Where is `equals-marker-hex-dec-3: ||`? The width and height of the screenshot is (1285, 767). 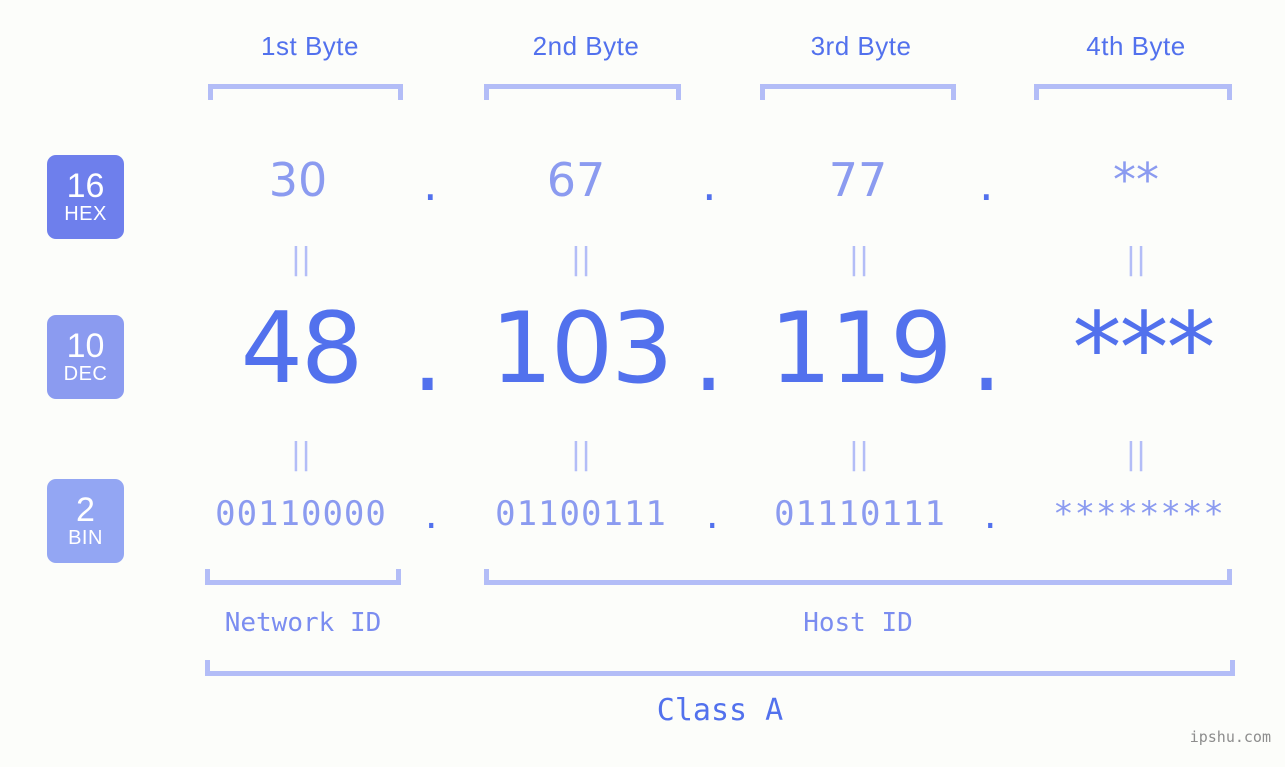
equals-marker-hex-dec-3: || is located at coordinates (859, 259).